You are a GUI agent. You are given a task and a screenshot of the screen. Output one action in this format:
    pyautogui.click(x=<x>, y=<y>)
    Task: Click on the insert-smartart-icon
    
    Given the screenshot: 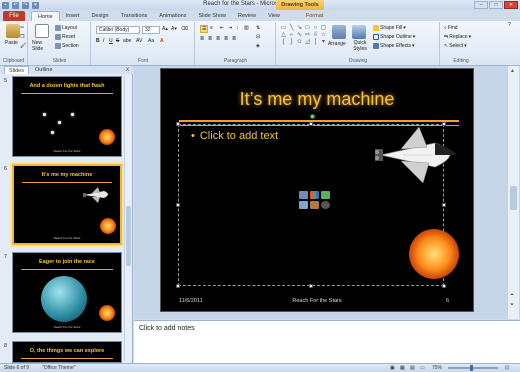 What is the action you would take?
    pyautogui.click(x=325, y=195)
    